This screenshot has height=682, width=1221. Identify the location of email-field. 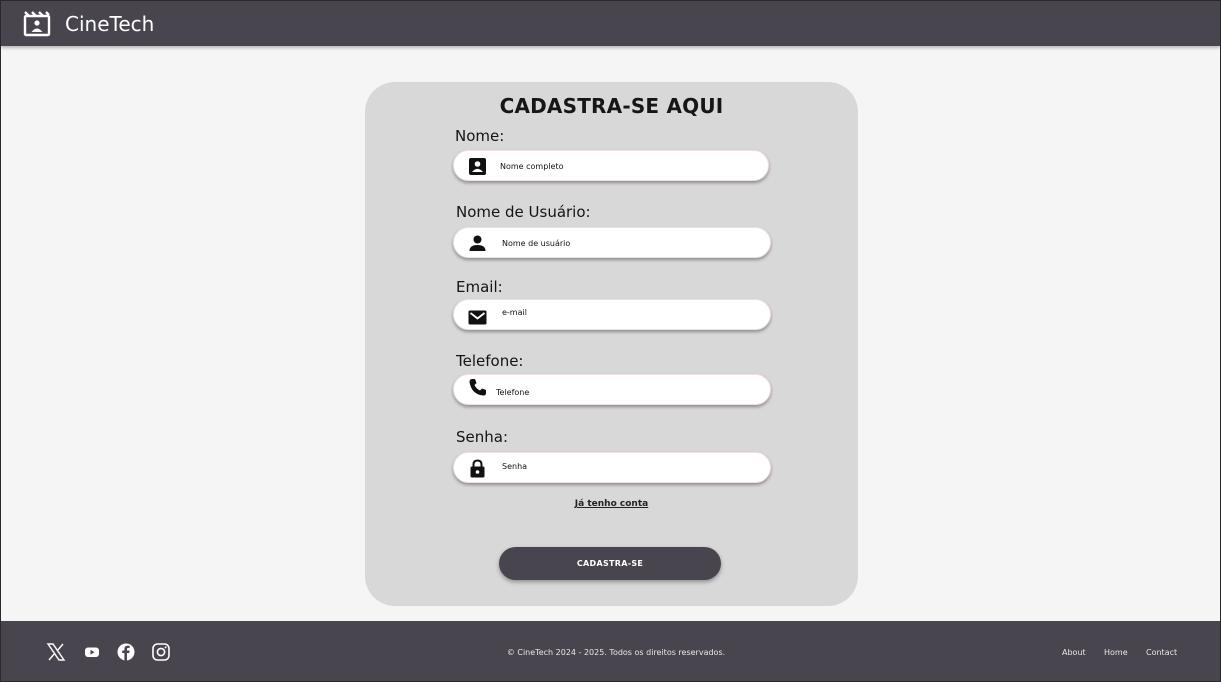
(612, 314).